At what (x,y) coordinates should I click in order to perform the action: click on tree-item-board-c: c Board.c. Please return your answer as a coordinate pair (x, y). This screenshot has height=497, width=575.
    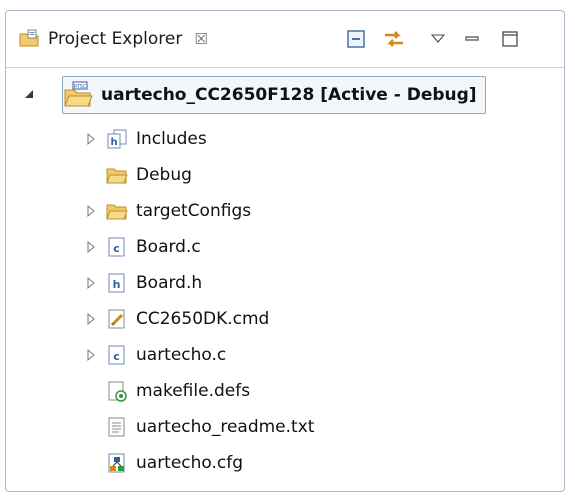
    Looking at the image, I should click on (153, 247).